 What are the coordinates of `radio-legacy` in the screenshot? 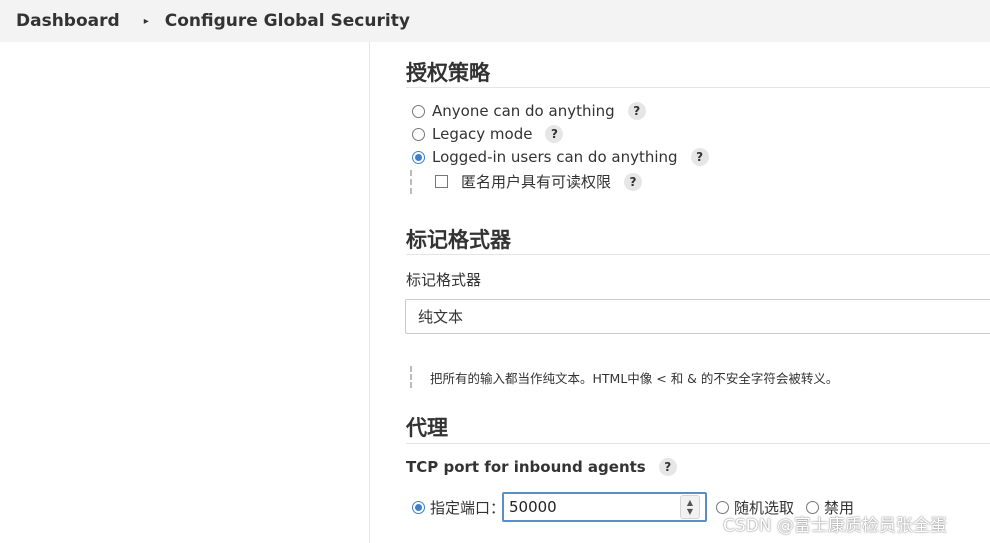 It's located at (418, 134).